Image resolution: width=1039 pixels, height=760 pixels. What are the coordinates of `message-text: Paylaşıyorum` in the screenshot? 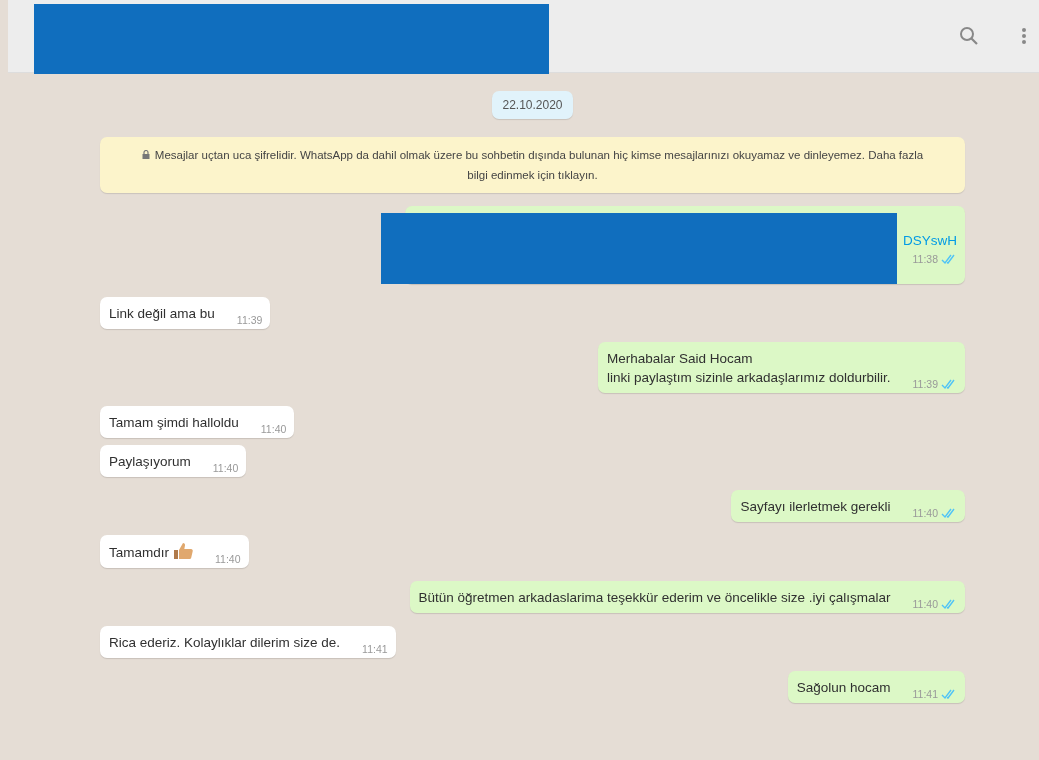 It's located at (150, 462).